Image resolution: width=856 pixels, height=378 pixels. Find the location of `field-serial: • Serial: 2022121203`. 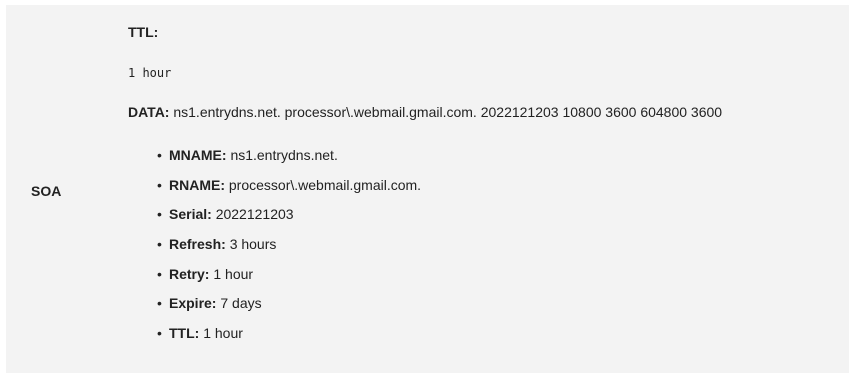

field-serial: • Serial: 2022121203 is located at coordinates (274, 220).